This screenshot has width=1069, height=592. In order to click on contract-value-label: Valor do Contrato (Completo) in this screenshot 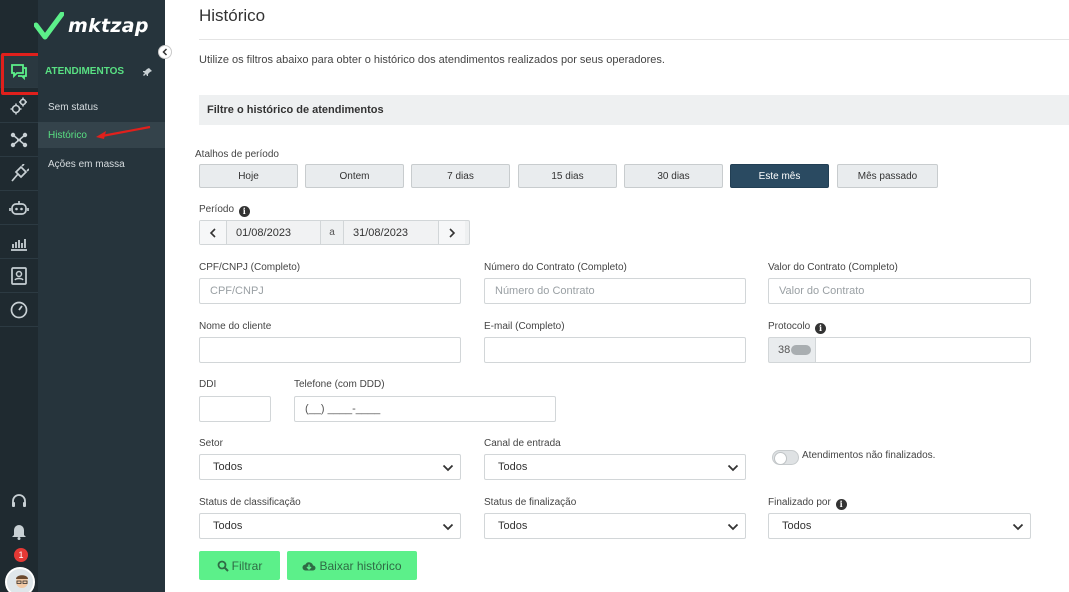, I will do `click(833, 267)`.